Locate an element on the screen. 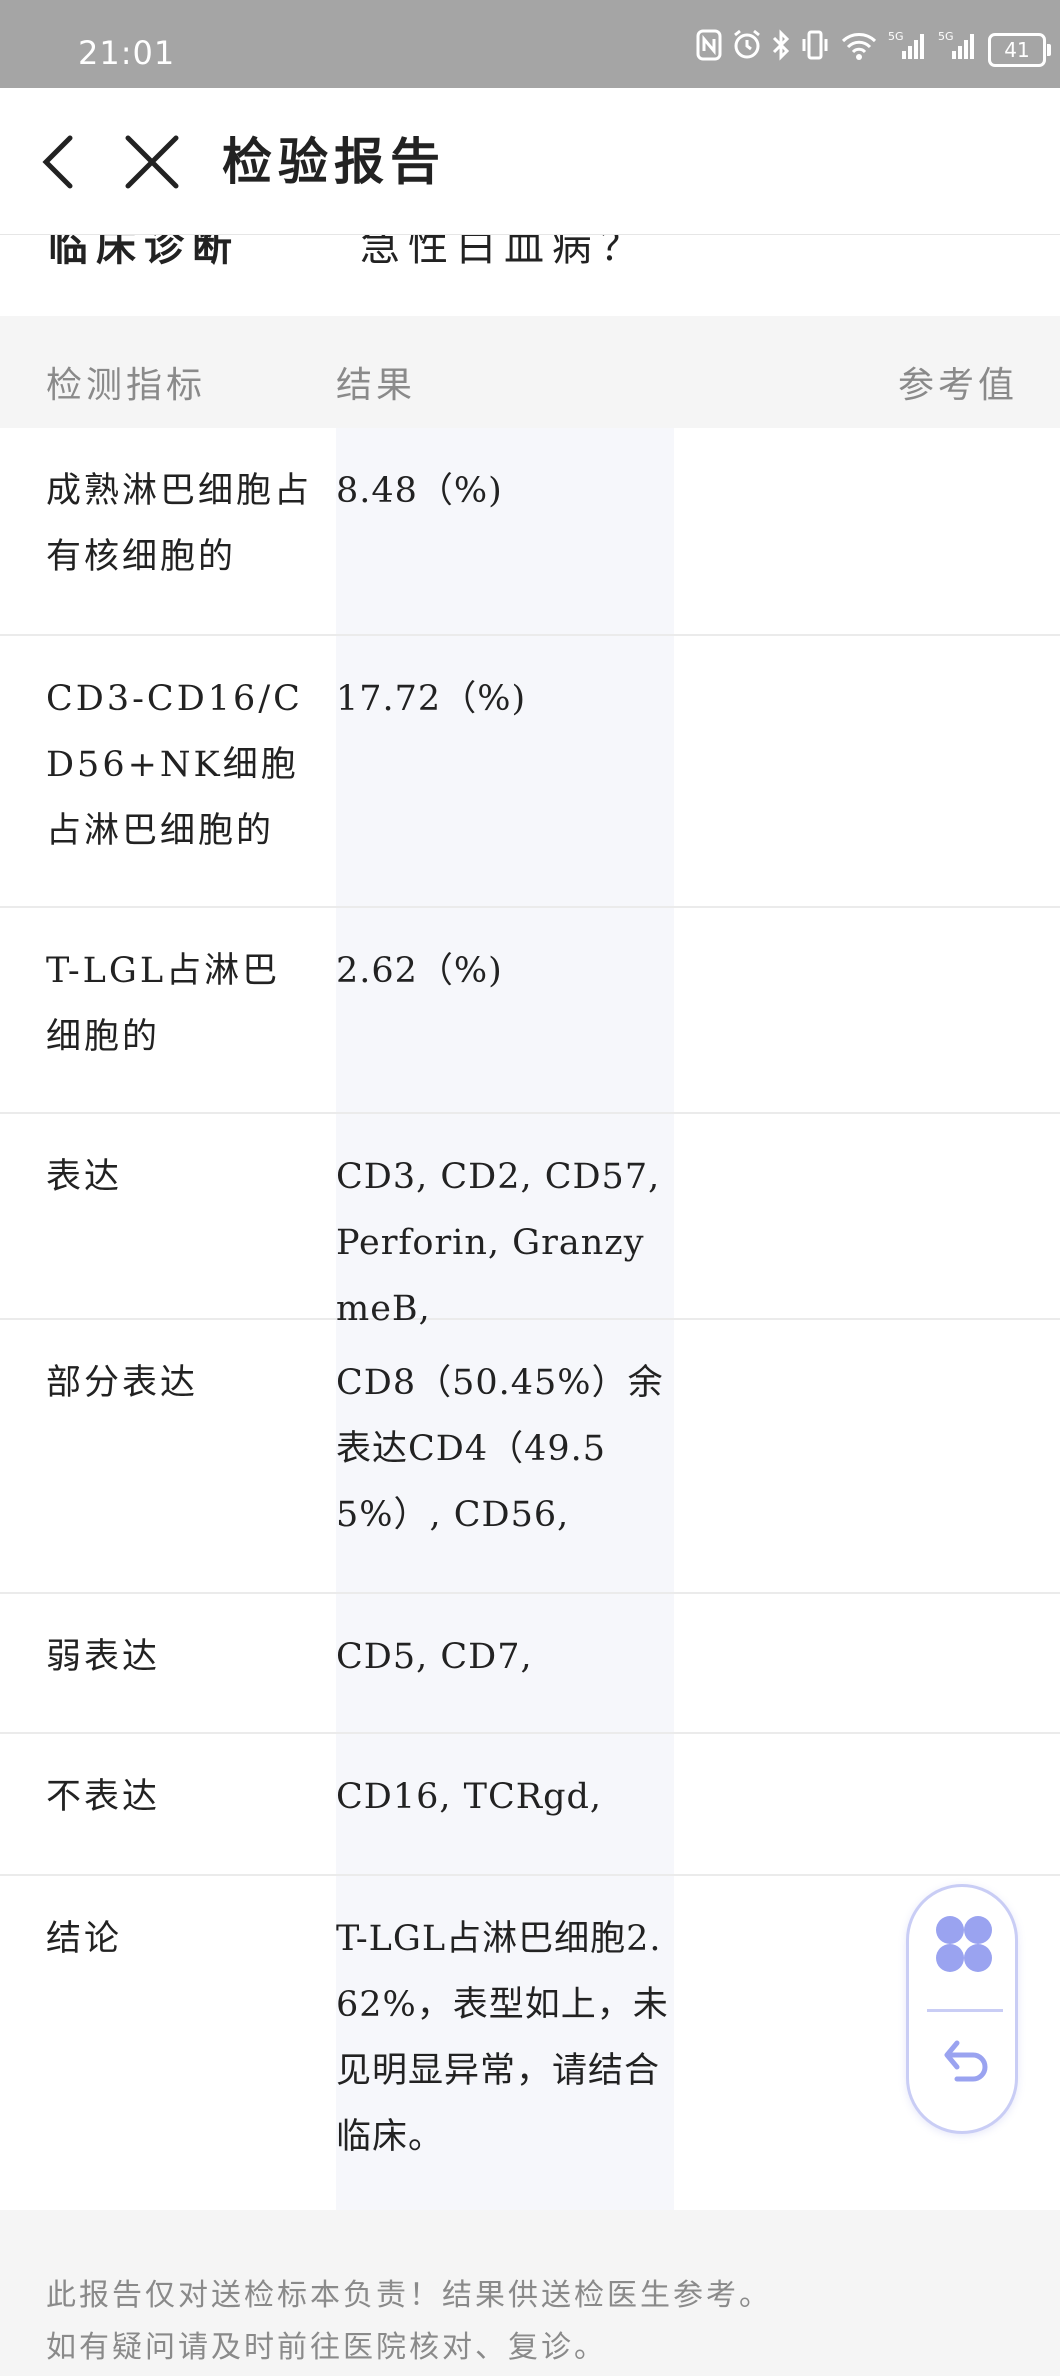  chevron-left-icon is located at coordinates (57, 162).